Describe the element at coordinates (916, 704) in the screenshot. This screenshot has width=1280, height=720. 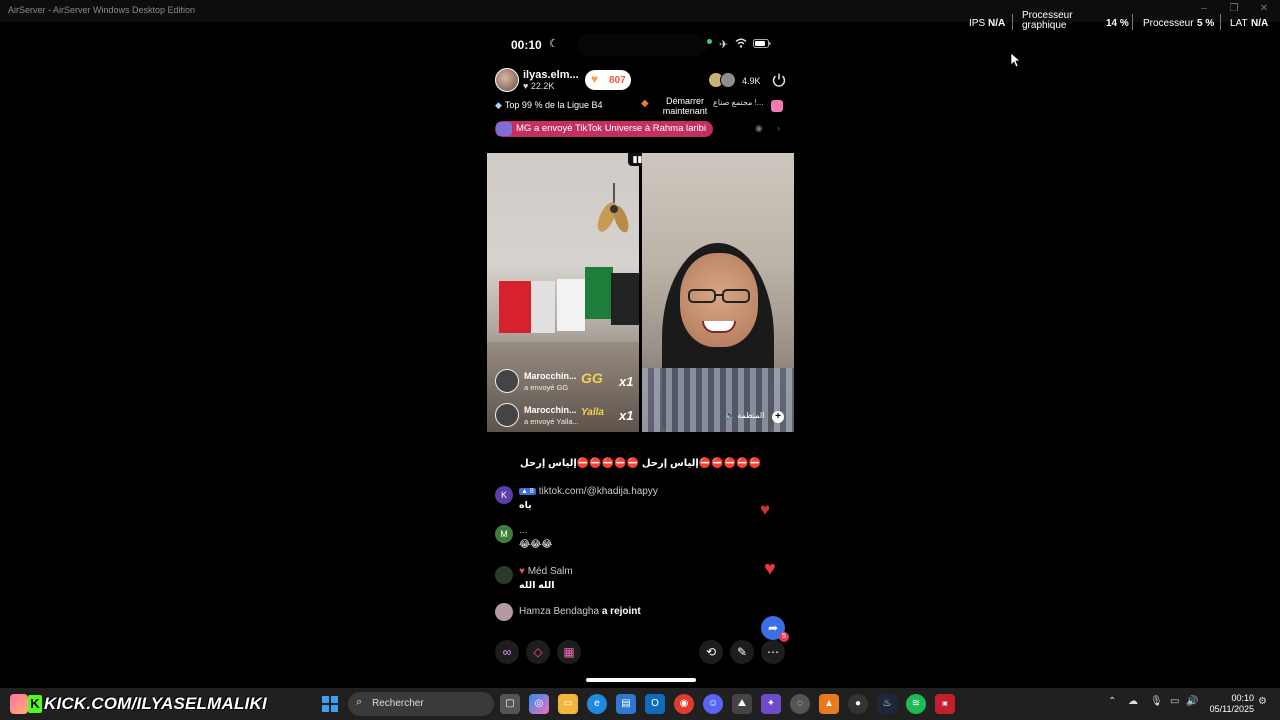
I see `spotify-icon: ≋` at that location.